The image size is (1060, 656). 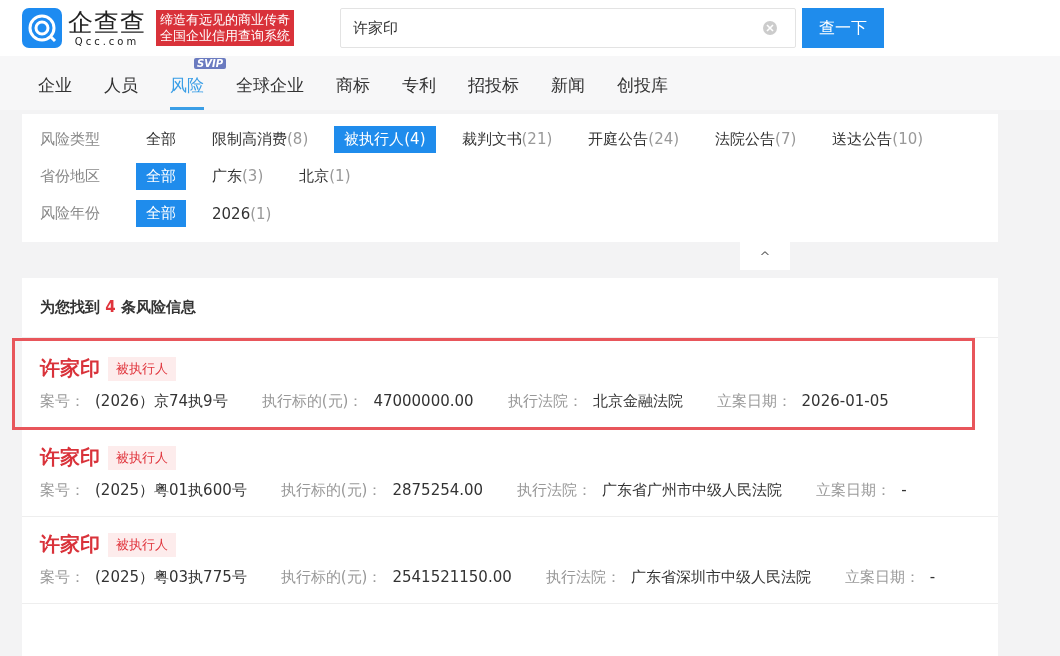 I want to click on logo-icon, so click(x=42, y=28).